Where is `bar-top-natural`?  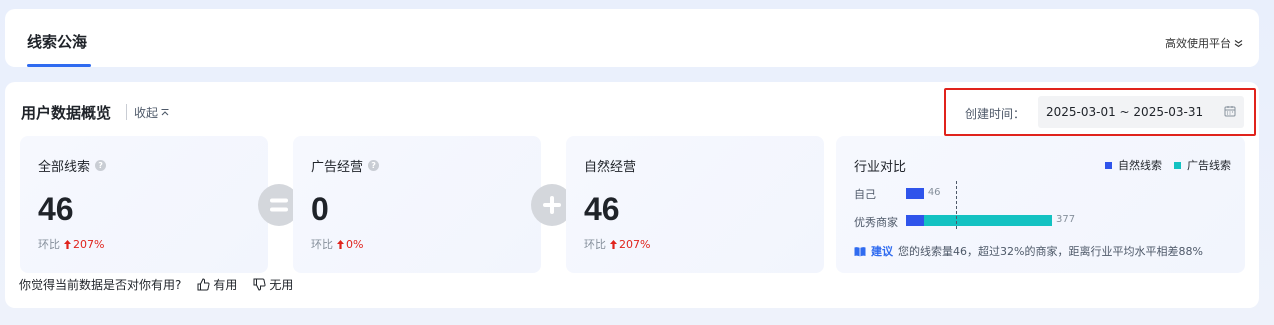
bar-top-natural is located at coordinates (915, 220).